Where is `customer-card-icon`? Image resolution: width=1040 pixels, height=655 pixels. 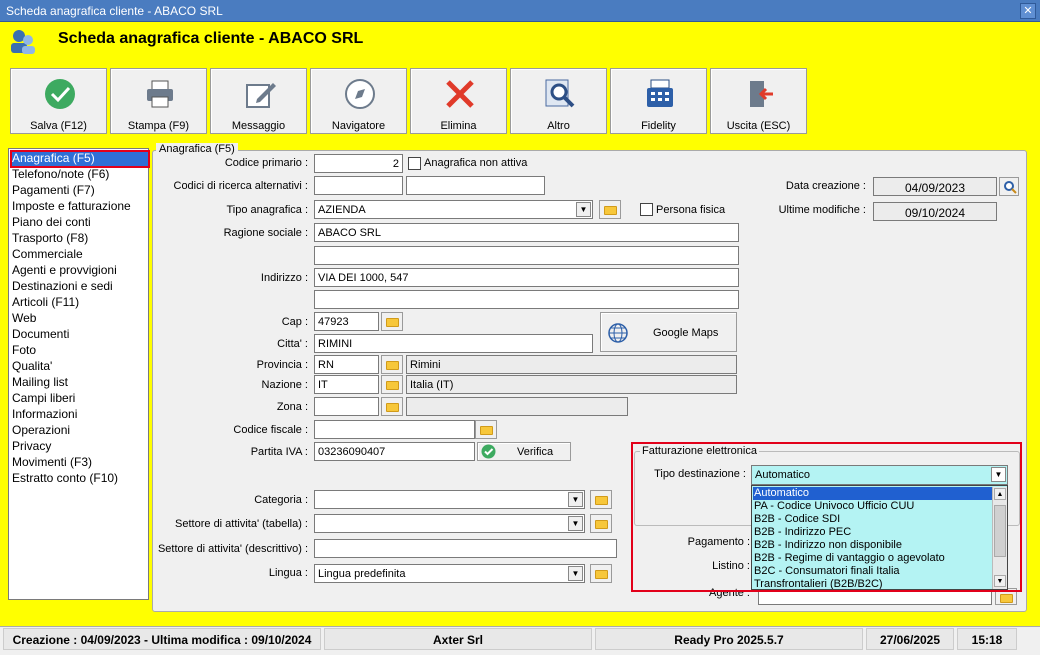 customer-card-icon is located at coordinates (23, 42).